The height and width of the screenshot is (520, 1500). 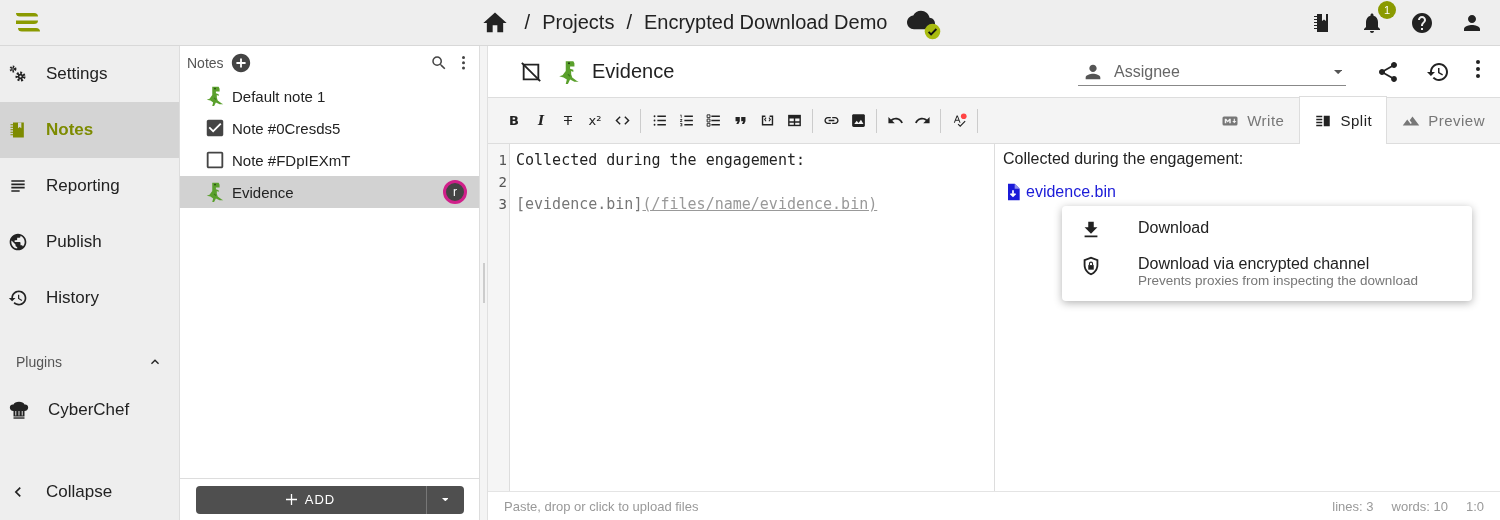 What do you see at coordinates (1443, 120) in the screenshot?
I see `view-tab: Preview` at bounding box center [1443, 120].